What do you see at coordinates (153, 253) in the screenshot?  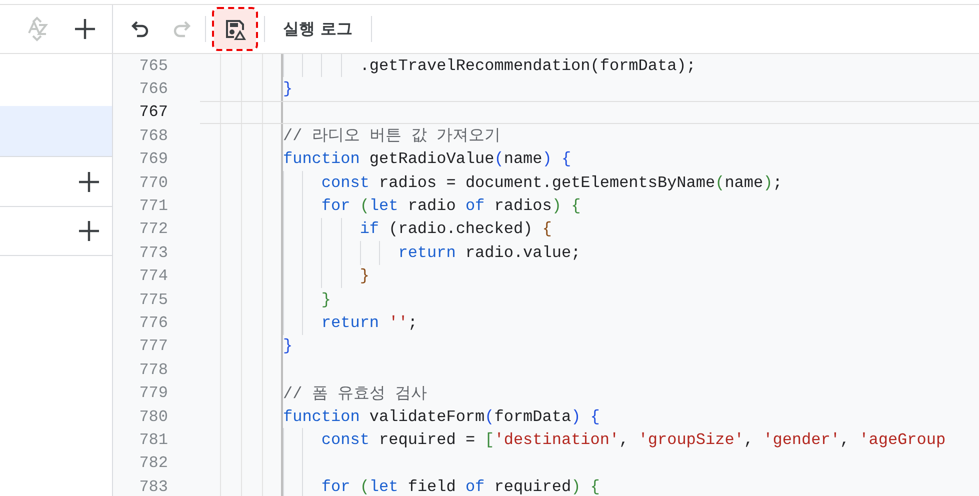 I see `line-number: 773` at bounding box center [153, 253].